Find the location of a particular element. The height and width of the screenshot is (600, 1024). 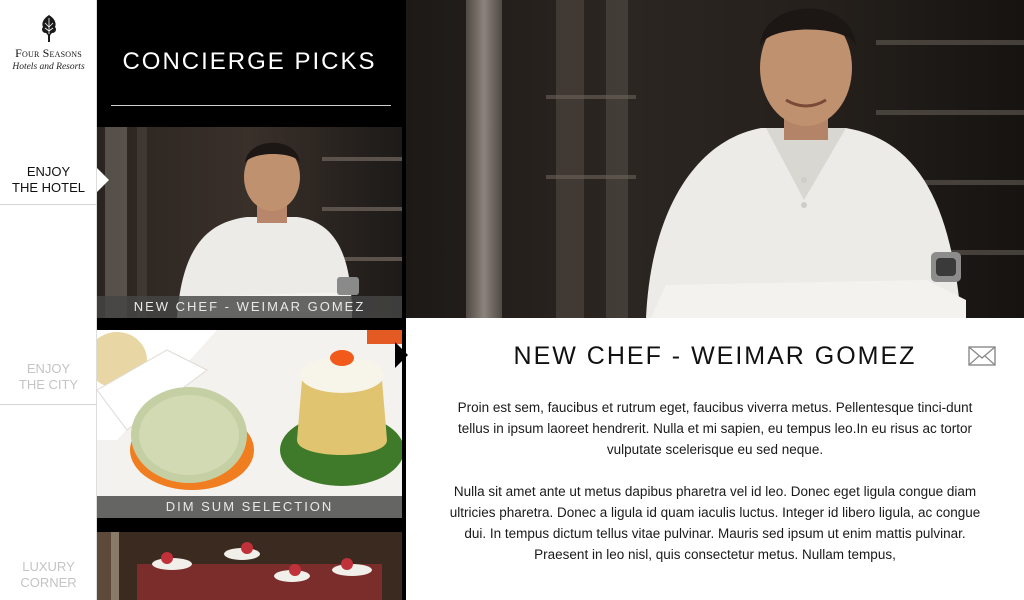

restaurant-thumbnail is located at coordinates (249, 566).